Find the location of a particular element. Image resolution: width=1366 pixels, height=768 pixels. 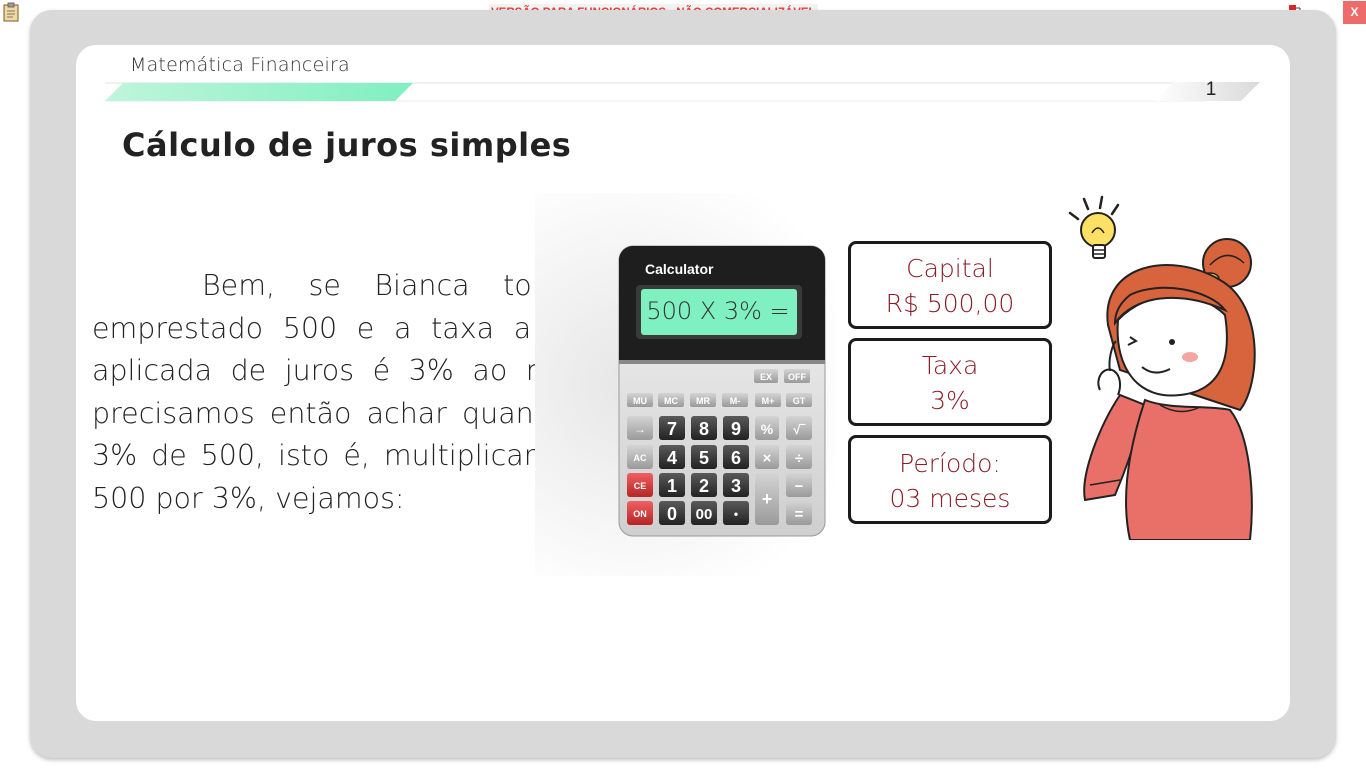

periodo-label: Período: is located at coordinates (950, 463).